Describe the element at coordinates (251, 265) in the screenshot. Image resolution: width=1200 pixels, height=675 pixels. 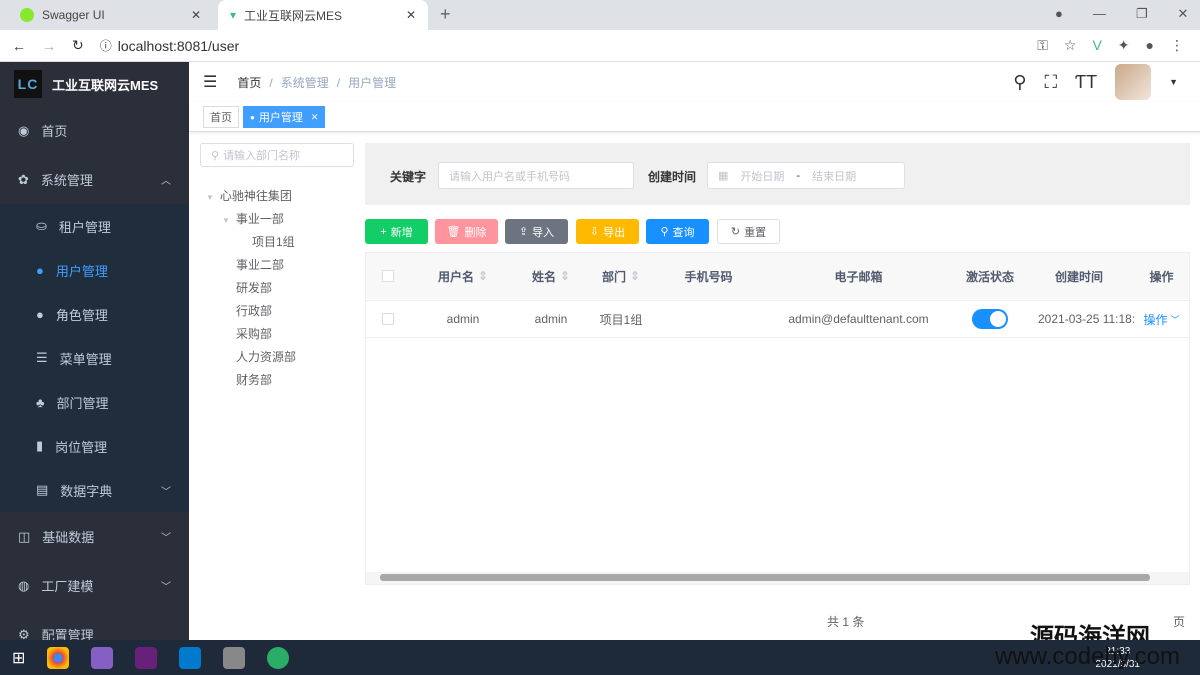
I see `tree-node: 事业二部` at that location.